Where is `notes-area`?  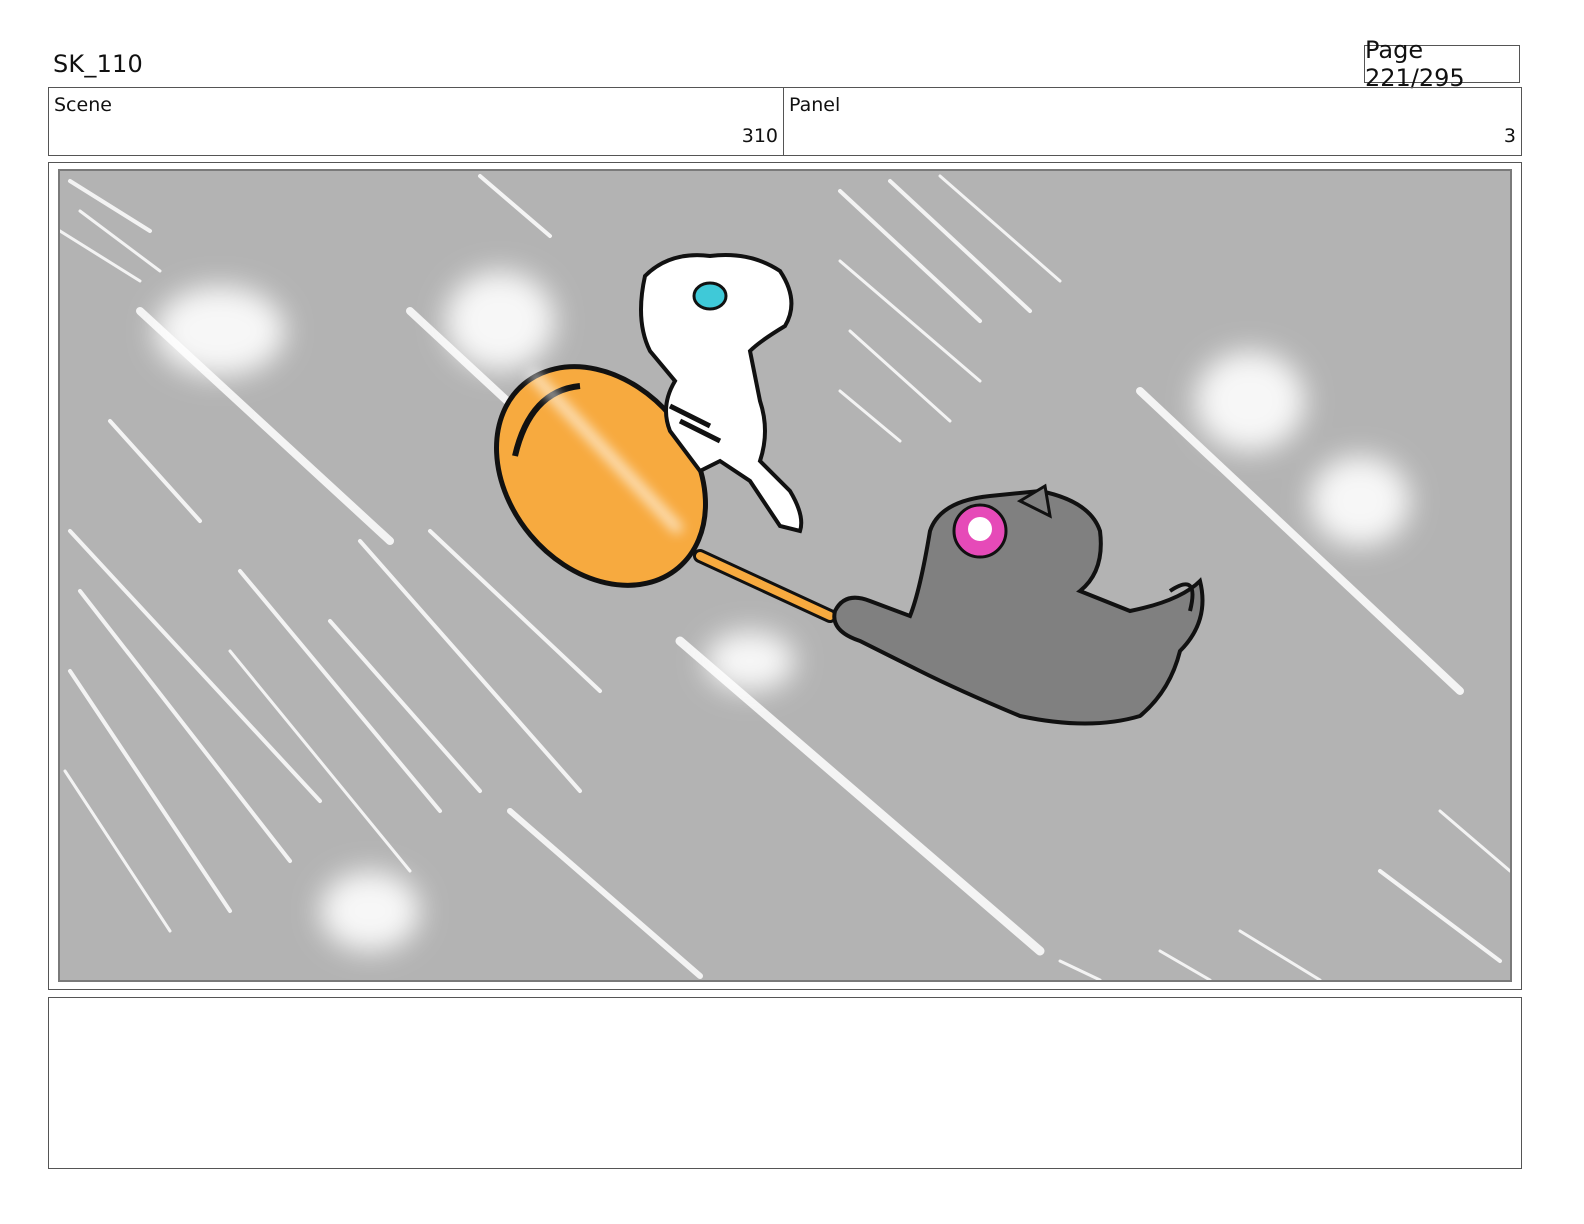 notes-area is located at coordinates (785, 1083).